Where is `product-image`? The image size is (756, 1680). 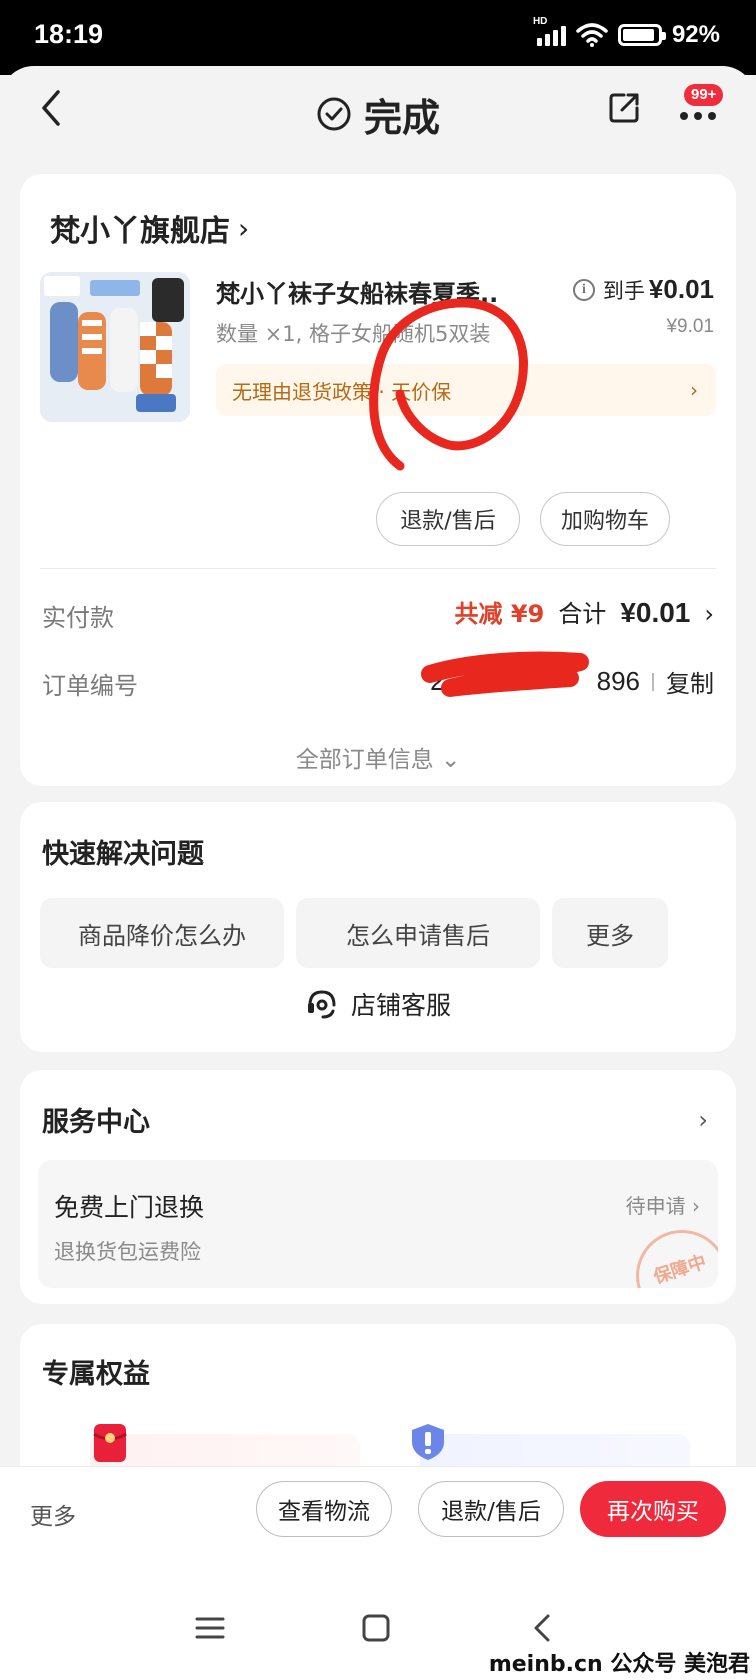
product-image is located at coordinates (115, 347).